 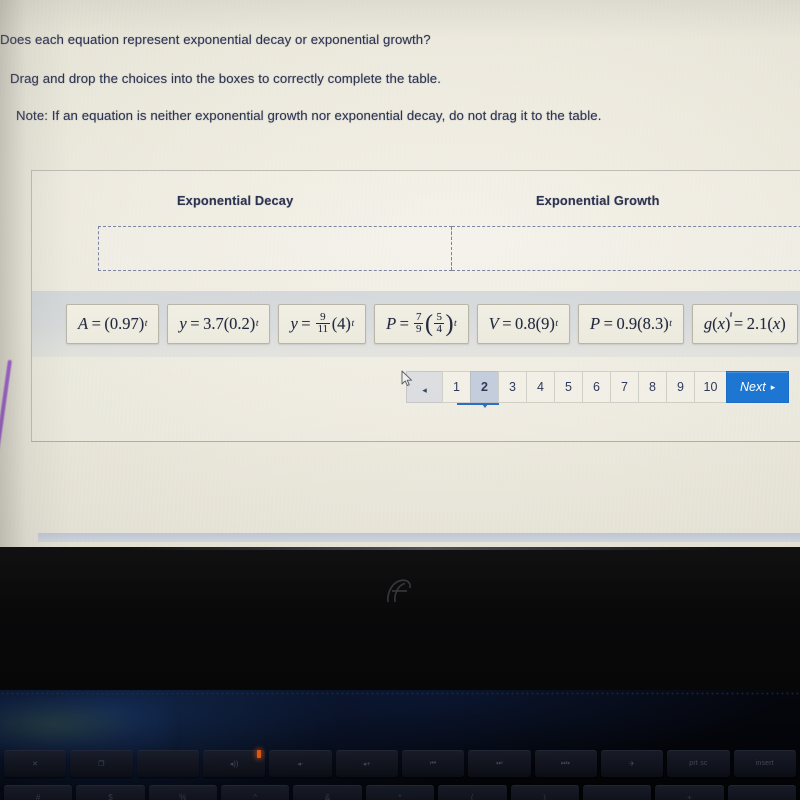 I want to click on equation-e: V = 0.8(9) t, so click(x=523, y=323).